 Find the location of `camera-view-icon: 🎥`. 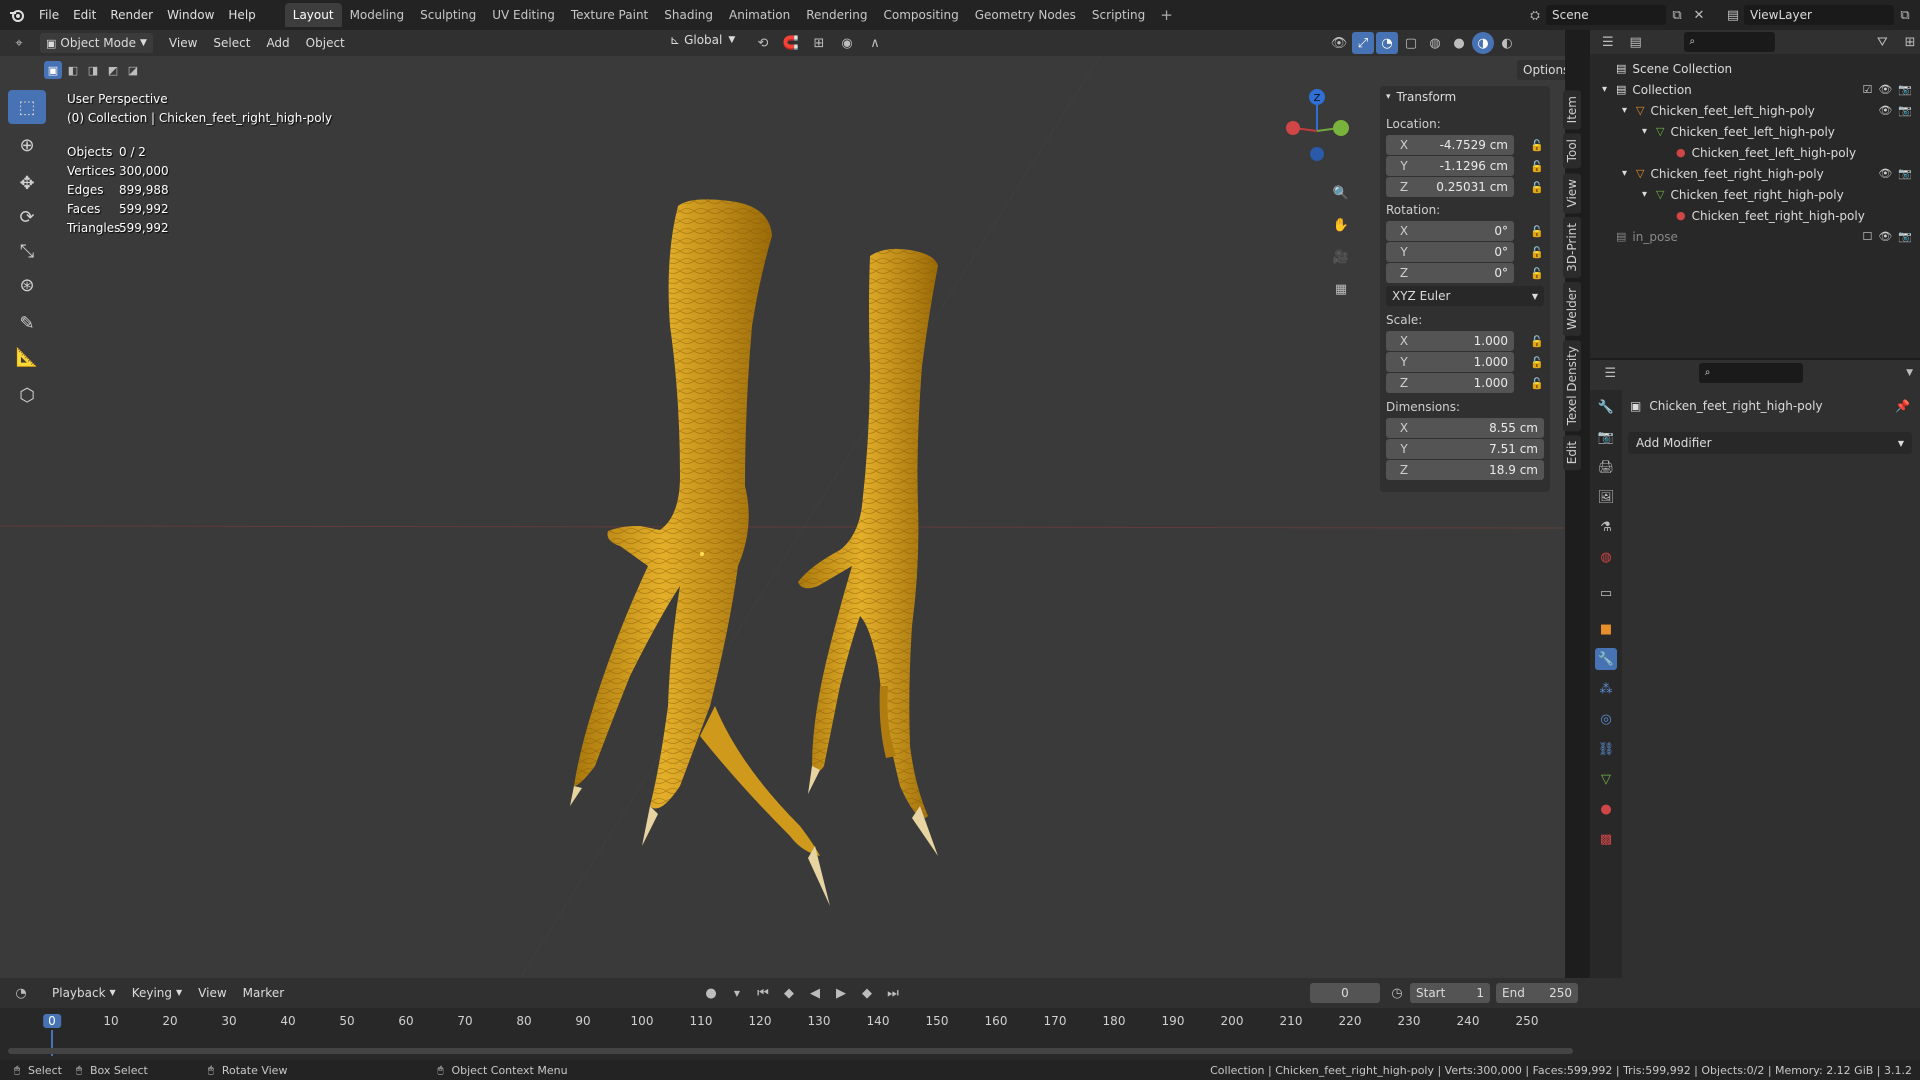

camera-view-icon: 🎥 is located at coordinates (1341, 257).